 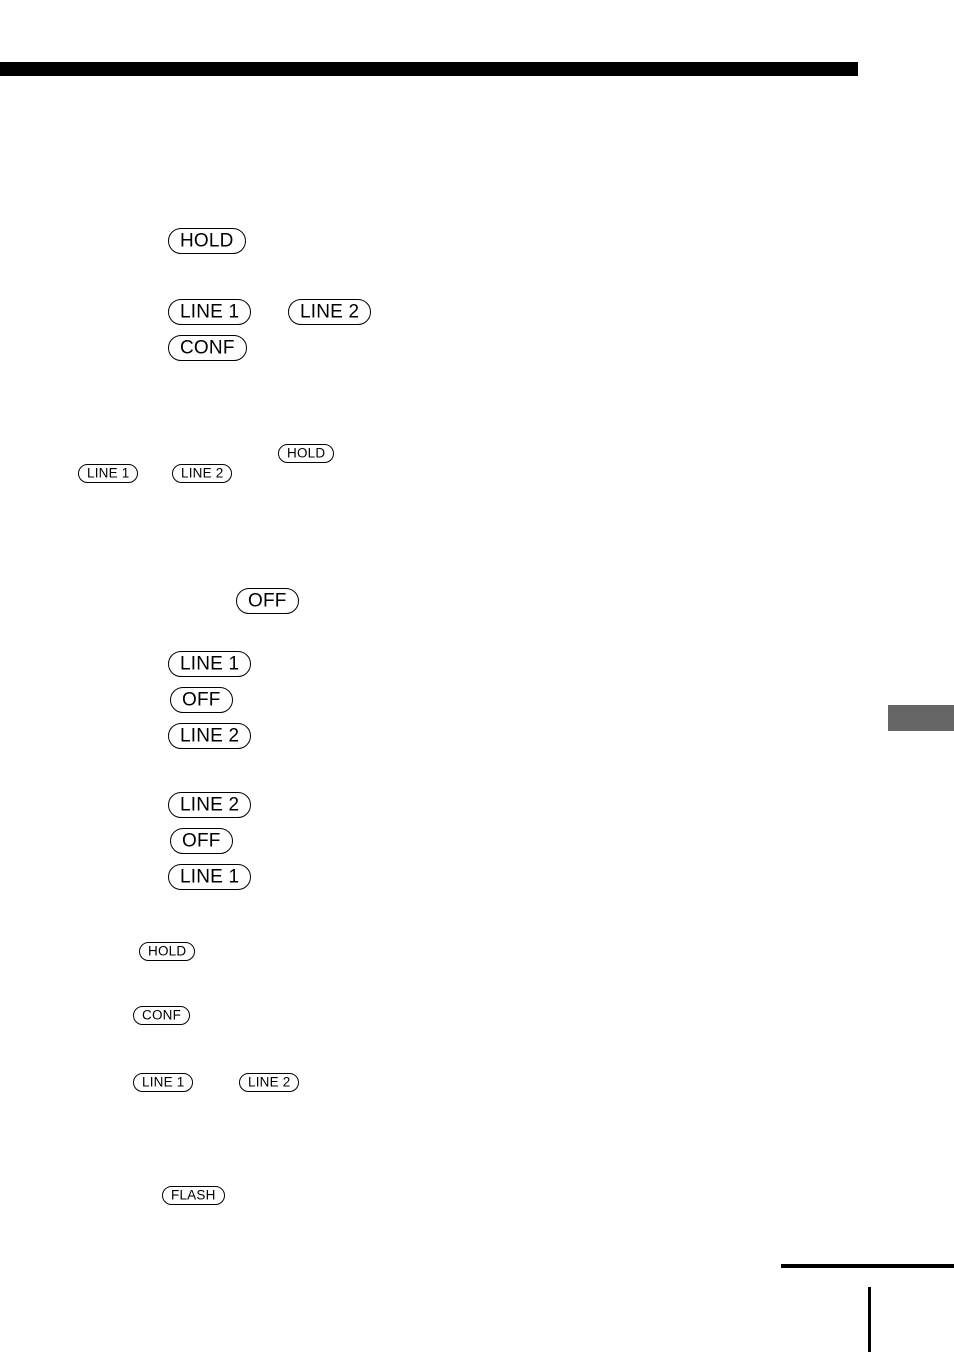 What do you see at coordinates (867, 1266) in the screenshot?
I see `footer-horizontal-rule` at bounding box center [867, 1266].